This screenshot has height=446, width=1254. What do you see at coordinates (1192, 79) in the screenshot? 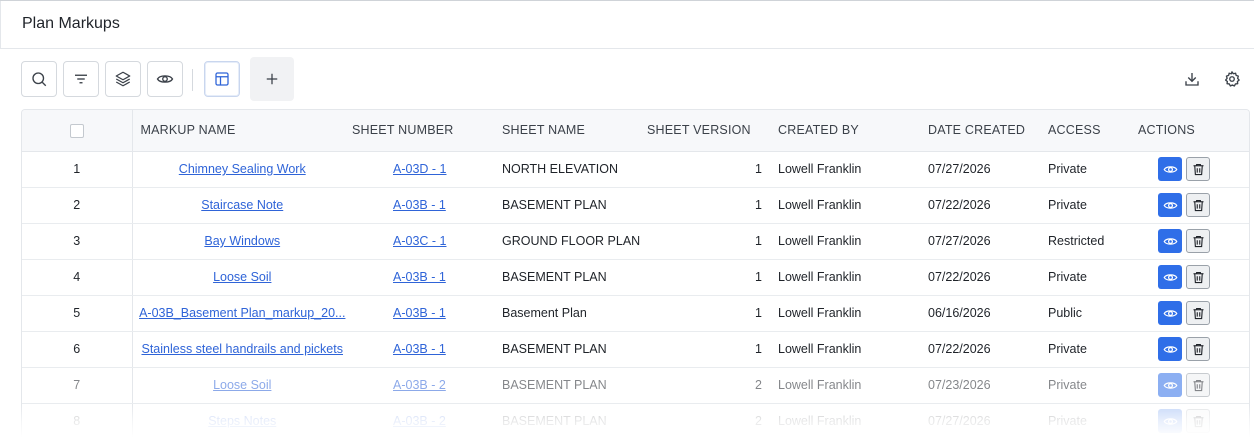
I see `download-button` at bounding box center [1192, 79].